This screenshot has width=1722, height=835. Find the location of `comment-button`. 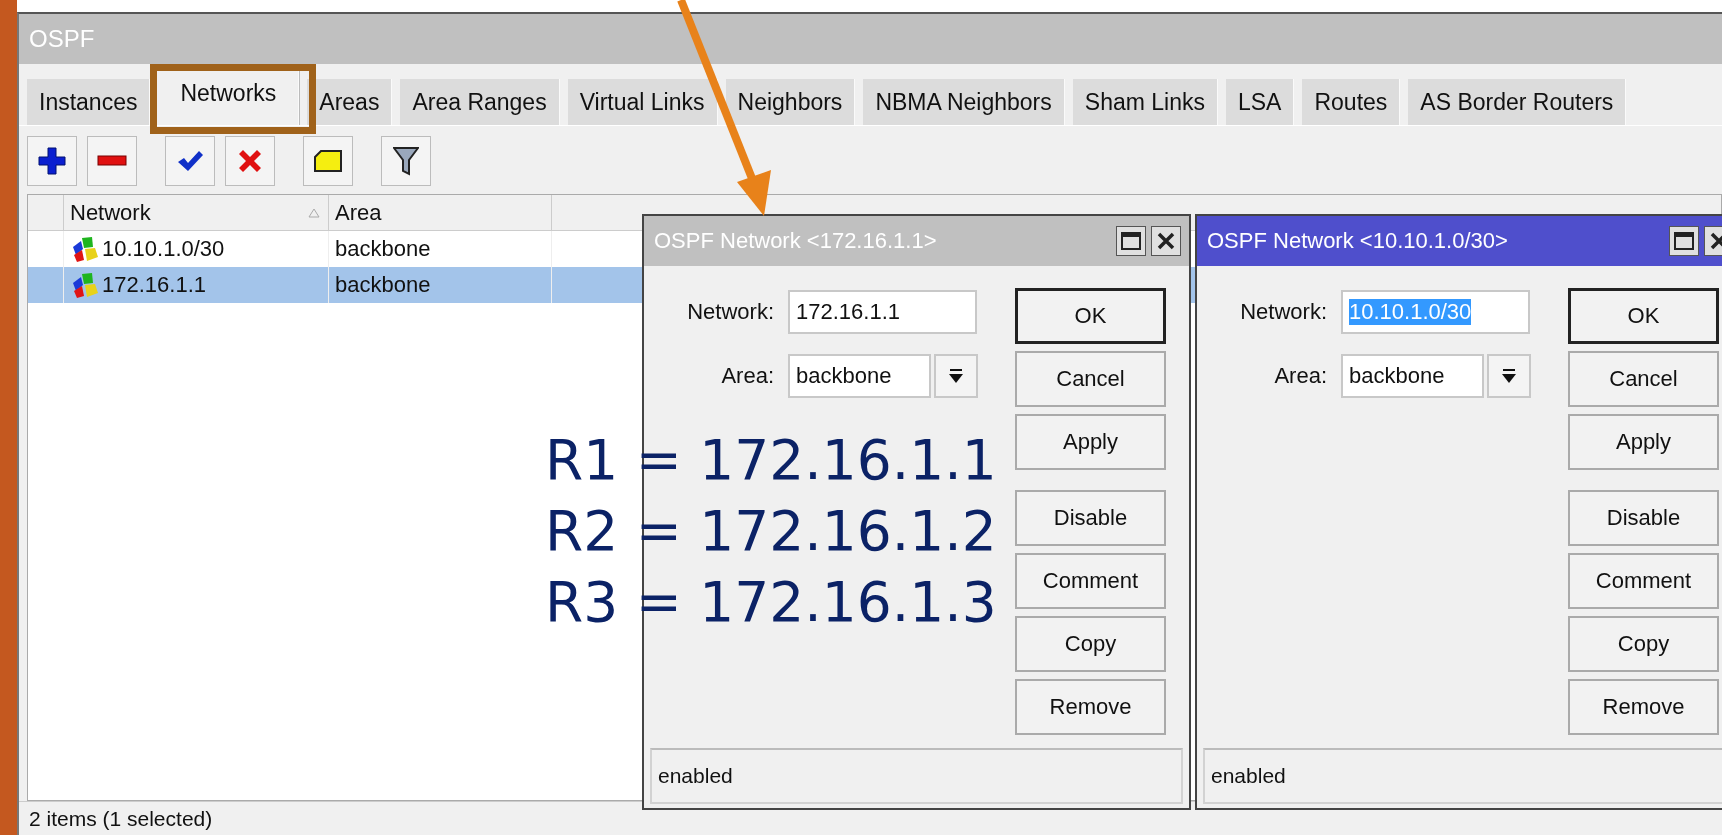

comment-button is located at coordinates (328, 161).